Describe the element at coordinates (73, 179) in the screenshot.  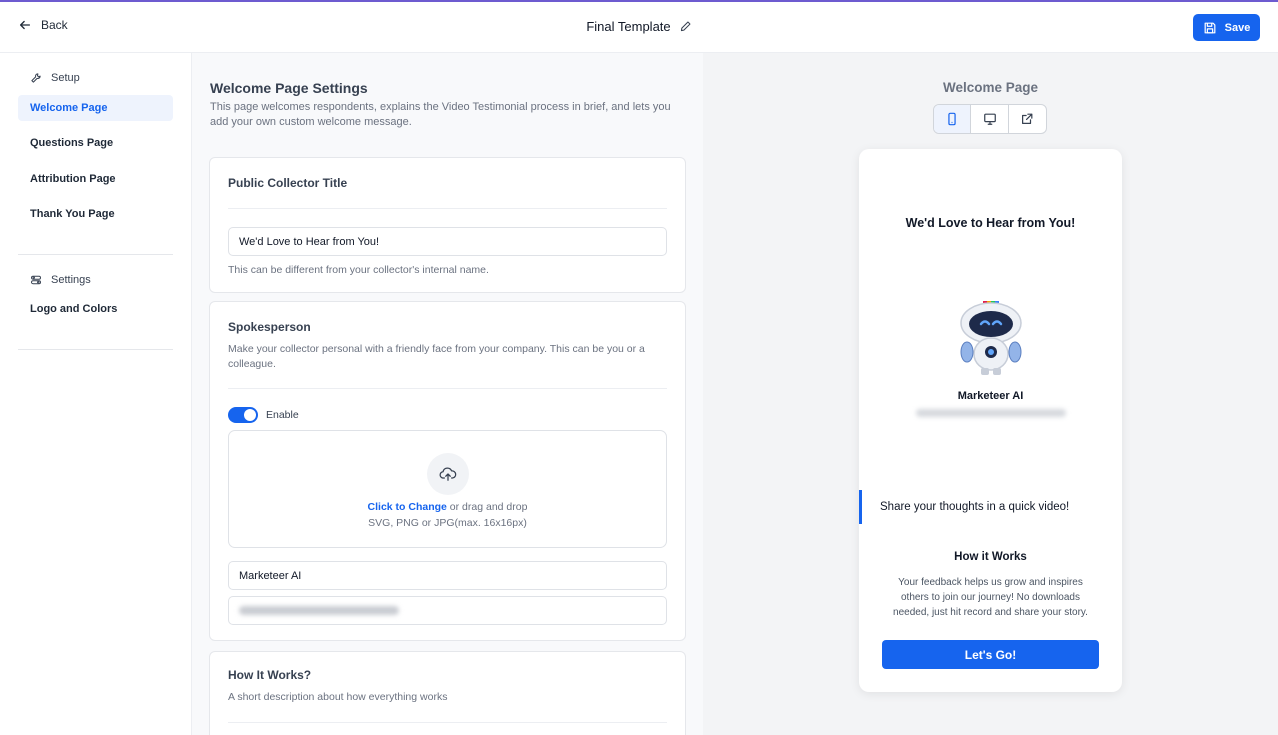
I see `sidebar-item-label: Attribution Page` at that location.